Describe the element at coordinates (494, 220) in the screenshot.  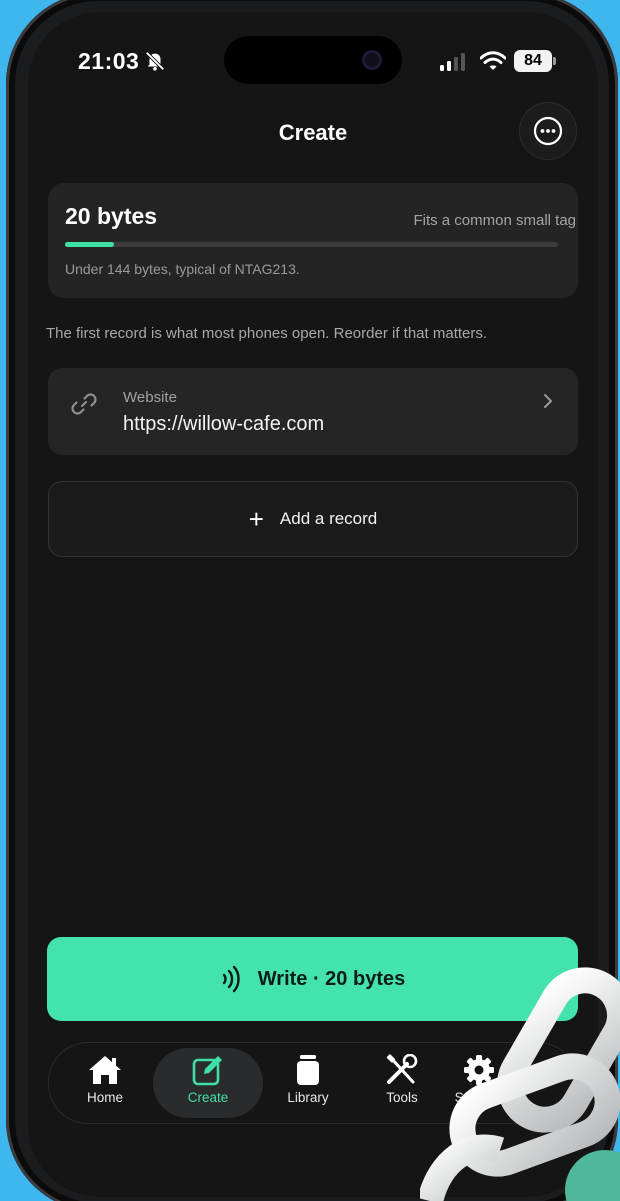
I see `tag-fit-label: Fits a common small tag` at that location.